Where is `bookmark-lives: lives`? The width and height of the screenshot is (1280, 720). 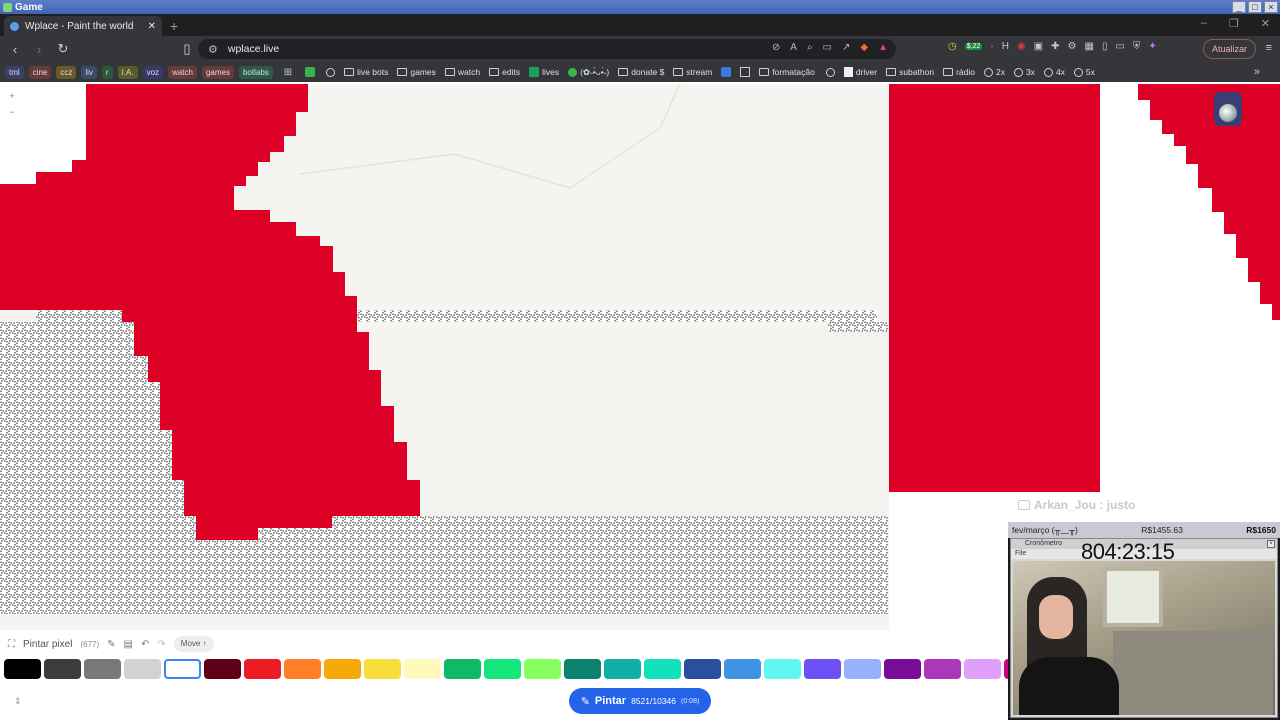
bookmark-lives: lives is located at coordinates (544, 72).